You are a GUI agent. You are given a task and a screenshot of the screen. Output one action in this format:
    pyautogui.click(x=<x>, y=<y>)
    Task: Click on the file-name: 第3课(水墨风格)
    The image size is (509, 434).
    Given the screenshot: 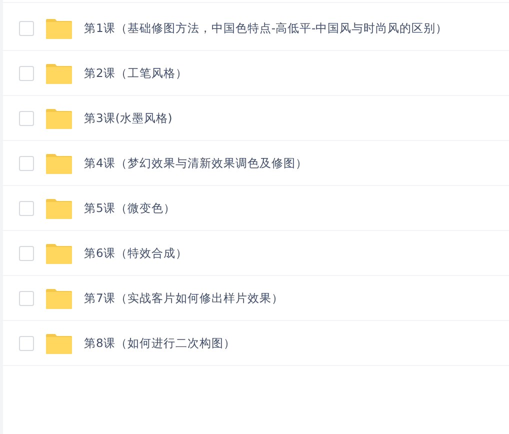 What is the action you would take?
    pyautogui.click(x=128, y=118)
    